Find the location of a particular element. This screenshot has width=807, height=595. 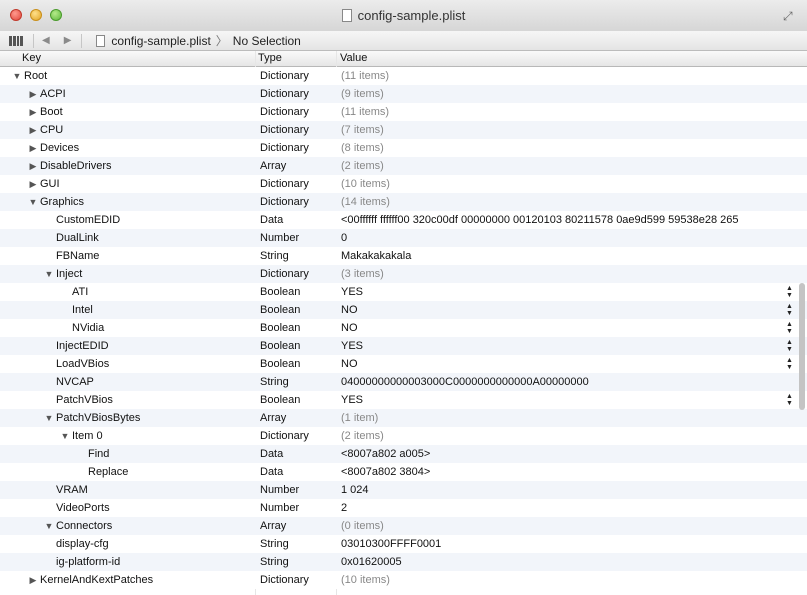

row-value: (10 items) is located at coordinates (574, 580).